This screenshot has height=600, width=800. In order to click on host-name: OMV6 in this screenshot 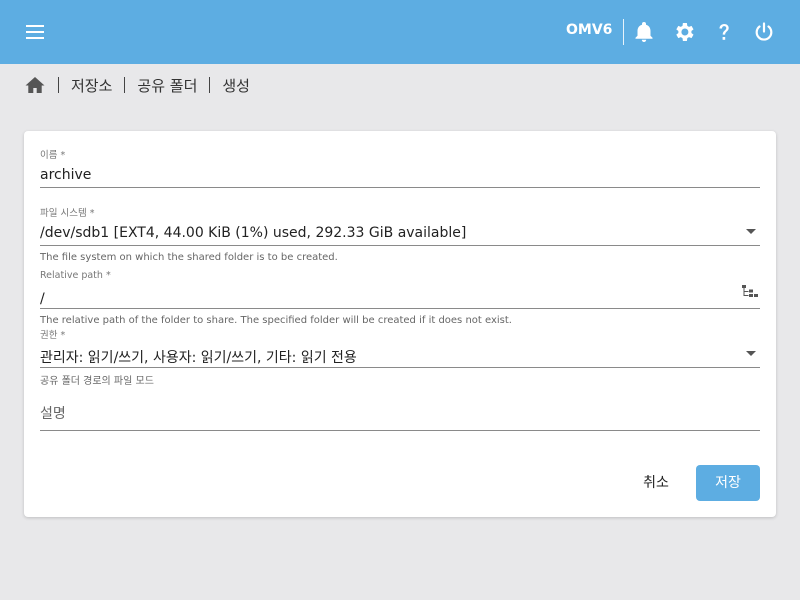, I will do `click(589, 30)`.